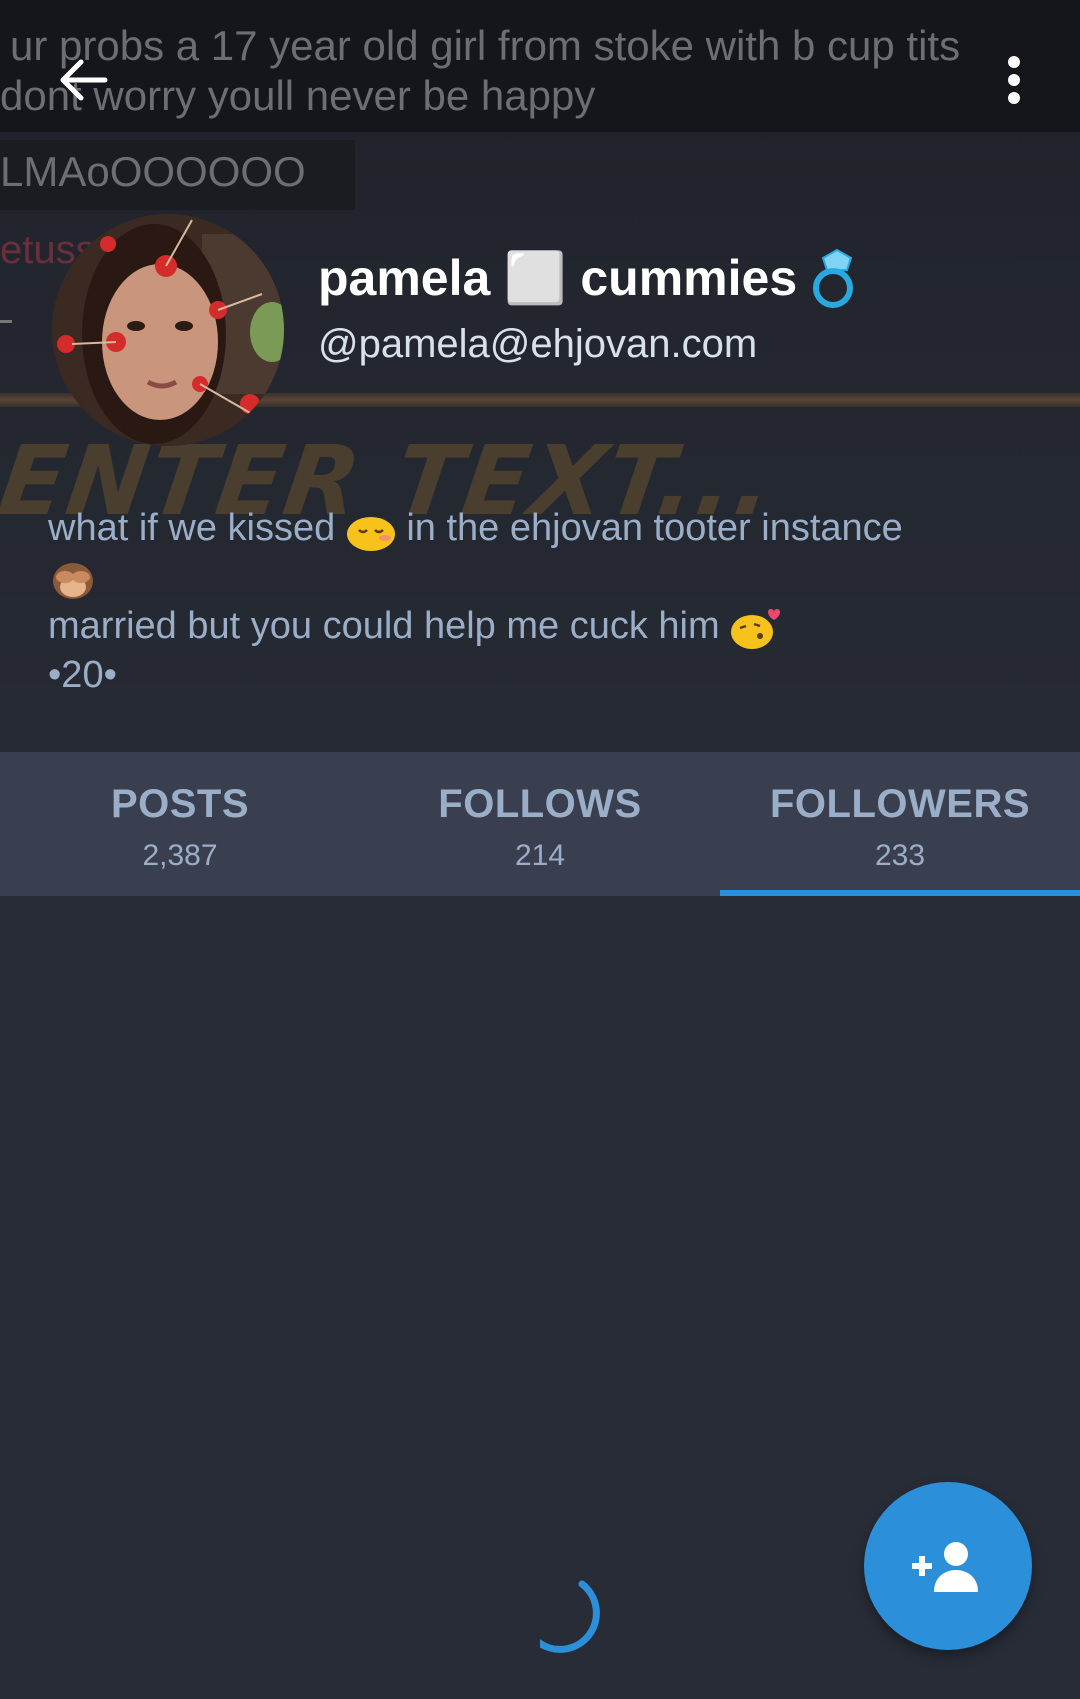  Describe the element at coordinates (370, 533) in the screenshot. I see `smiling-face-icon` at that location.